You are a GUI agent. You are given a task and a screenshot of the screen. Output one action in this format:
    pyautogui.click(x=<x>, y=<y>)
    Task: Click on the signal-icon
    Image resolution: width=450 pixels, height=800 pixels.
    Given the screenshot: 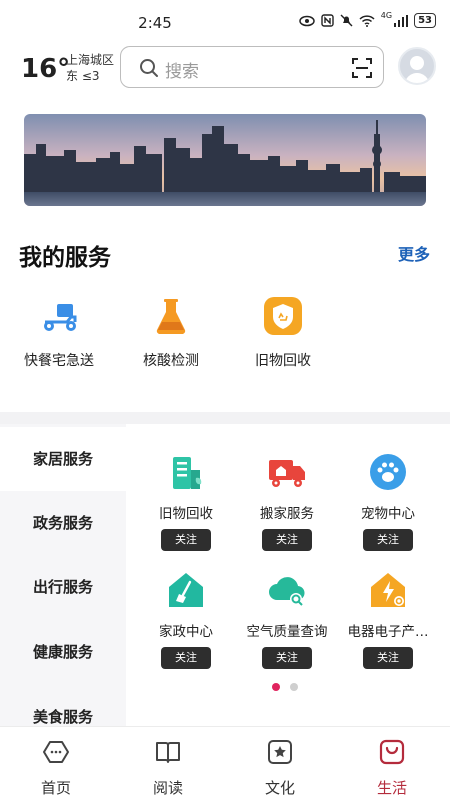 What is the action you would take?
    pyautogui.click(x=401, y=20)
    